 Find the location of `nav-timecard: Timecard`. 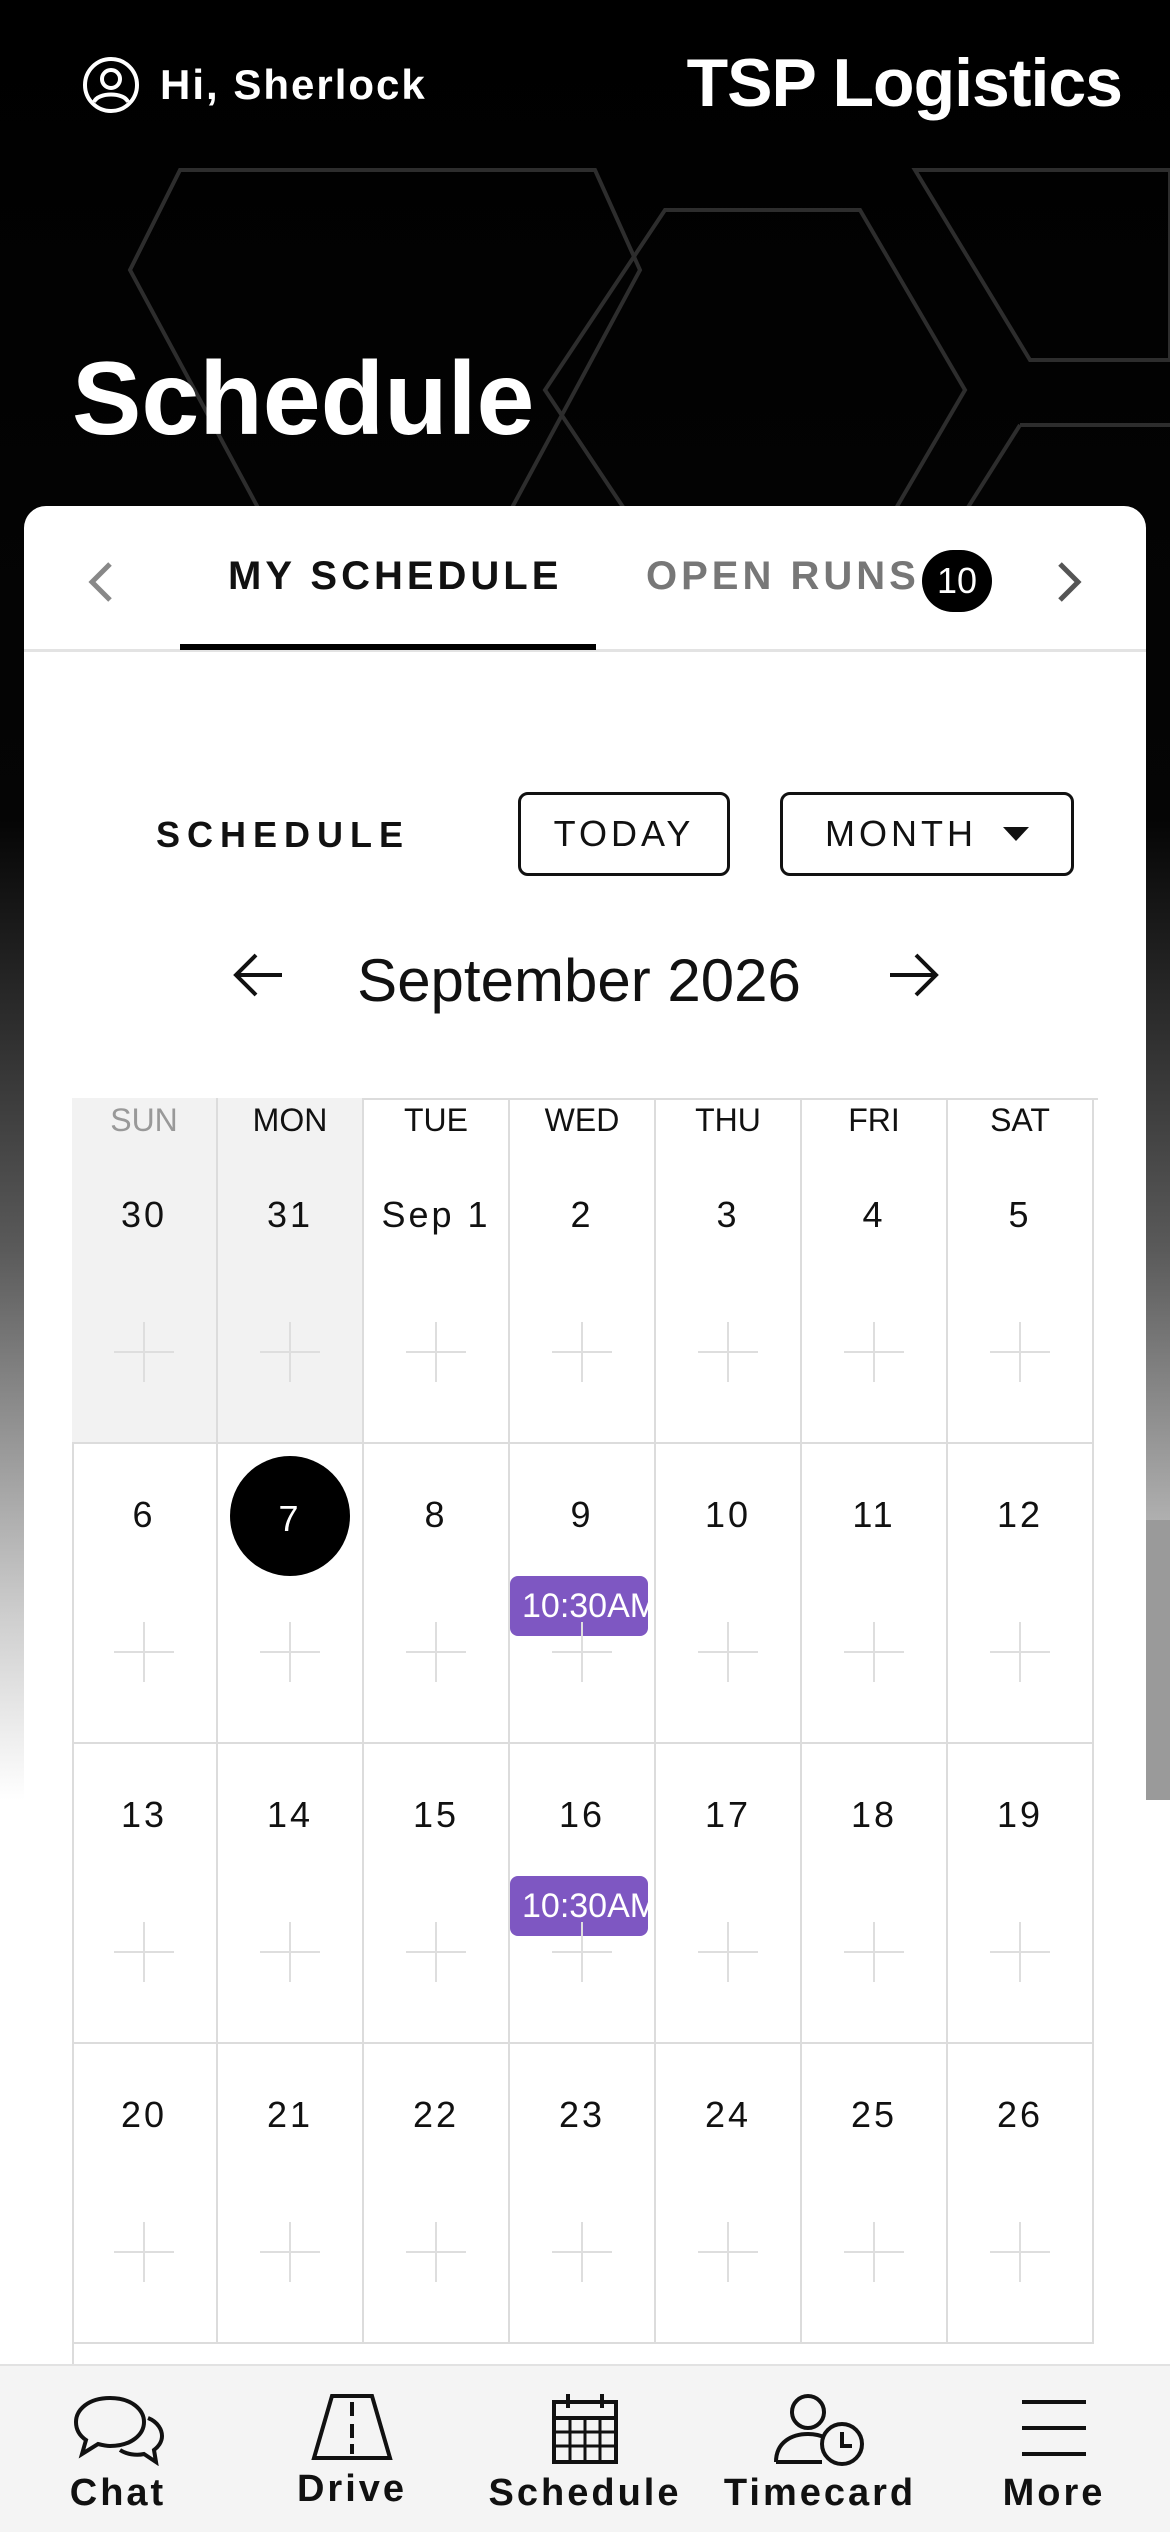

nav-timecard: Timecard is located at coordinates (820, 2449).